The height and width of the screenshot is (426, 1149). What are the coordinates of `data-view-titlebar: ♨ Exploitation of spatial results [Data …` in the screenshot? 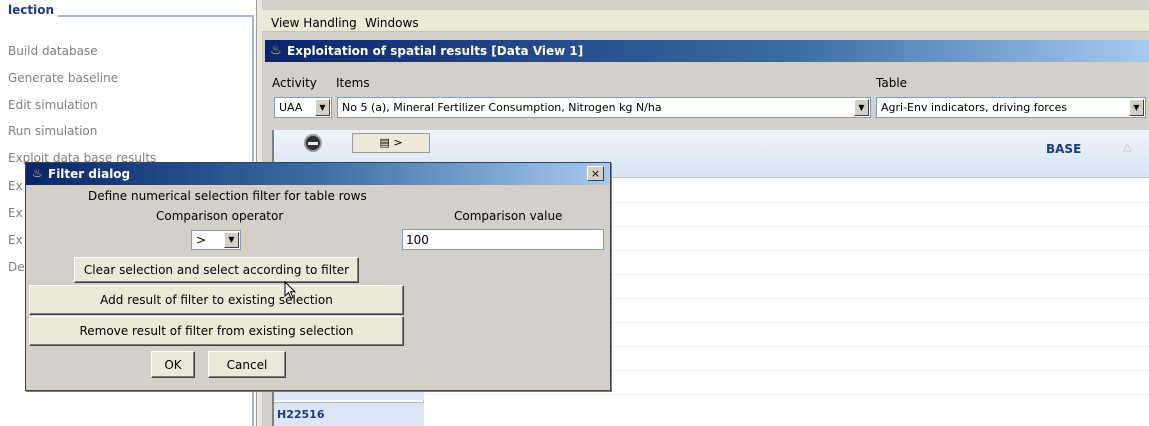 It's located at (707, 51).